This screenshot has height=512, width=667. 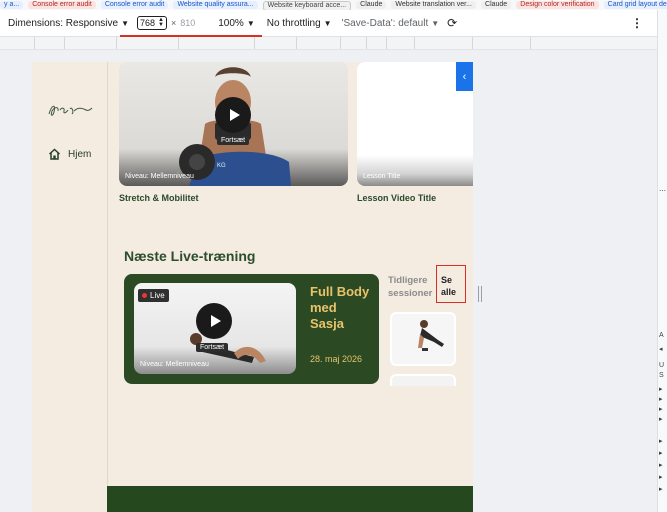 I want to click on bookmark-item: Card grid layout de, so click(x=635, y=5).